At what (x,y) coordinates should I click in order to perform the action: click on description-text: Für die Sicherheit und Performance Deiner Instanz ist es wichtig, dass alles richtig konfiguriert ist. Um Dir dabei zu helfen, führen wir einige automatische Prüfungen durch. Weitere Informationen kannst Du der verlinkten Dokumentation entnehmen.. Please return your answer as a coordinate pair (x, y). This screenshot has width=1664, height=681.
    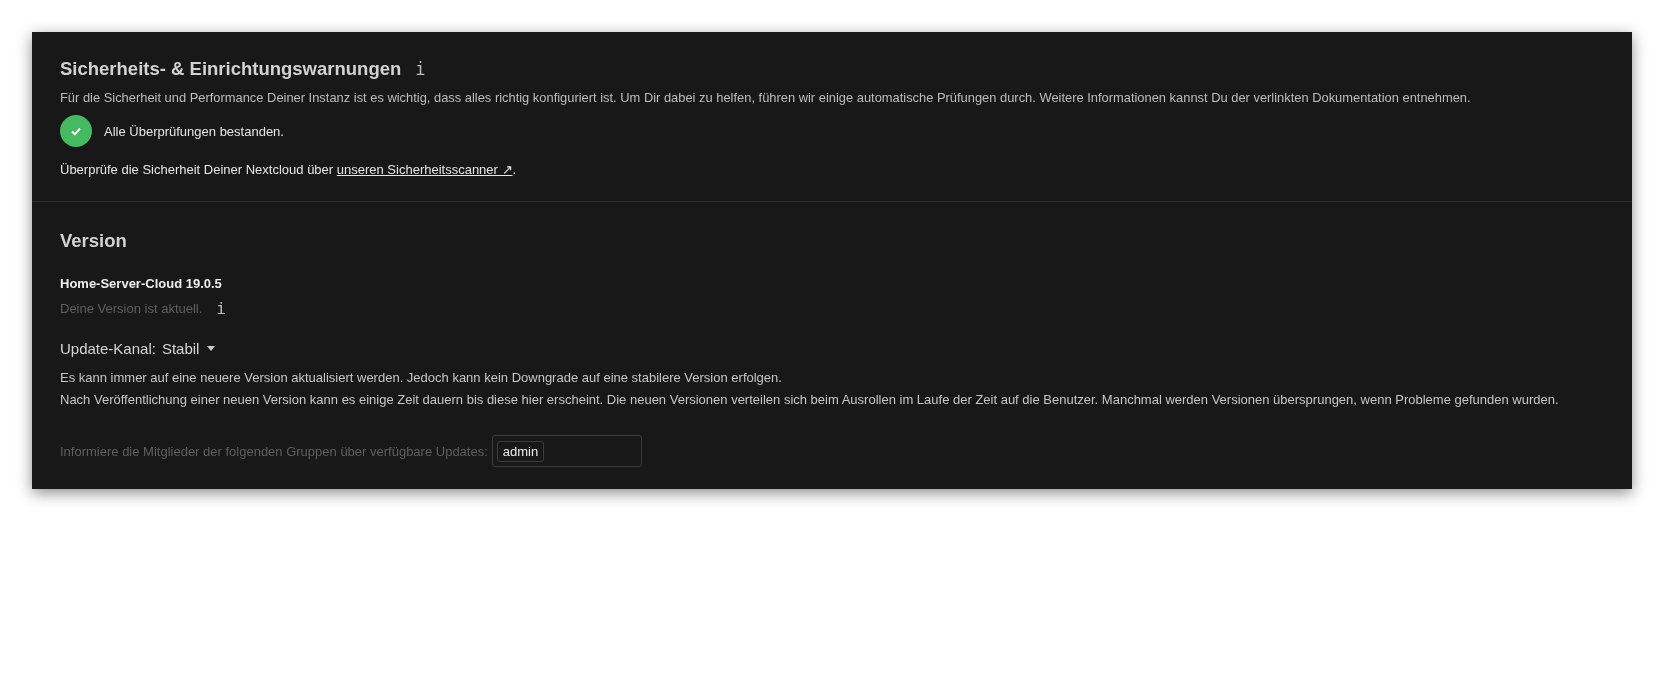
    Looking at the image, I should click on (766, 97).